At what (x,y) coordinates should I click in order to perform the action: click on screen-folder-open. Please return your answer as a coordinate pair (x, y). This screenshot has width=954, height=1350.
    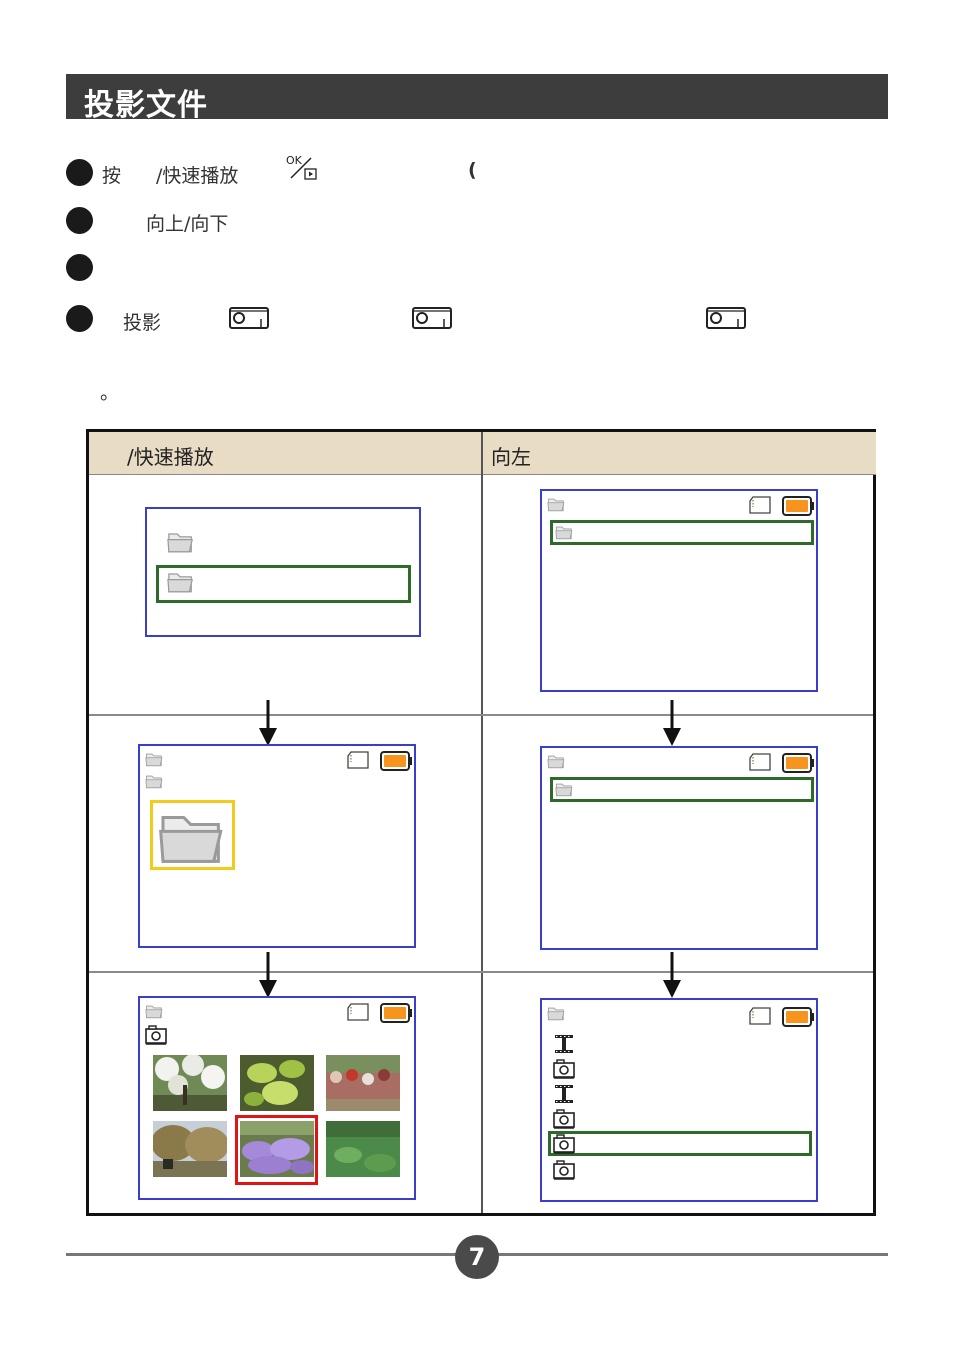
    Looking at the image, I should click on (277, 846).